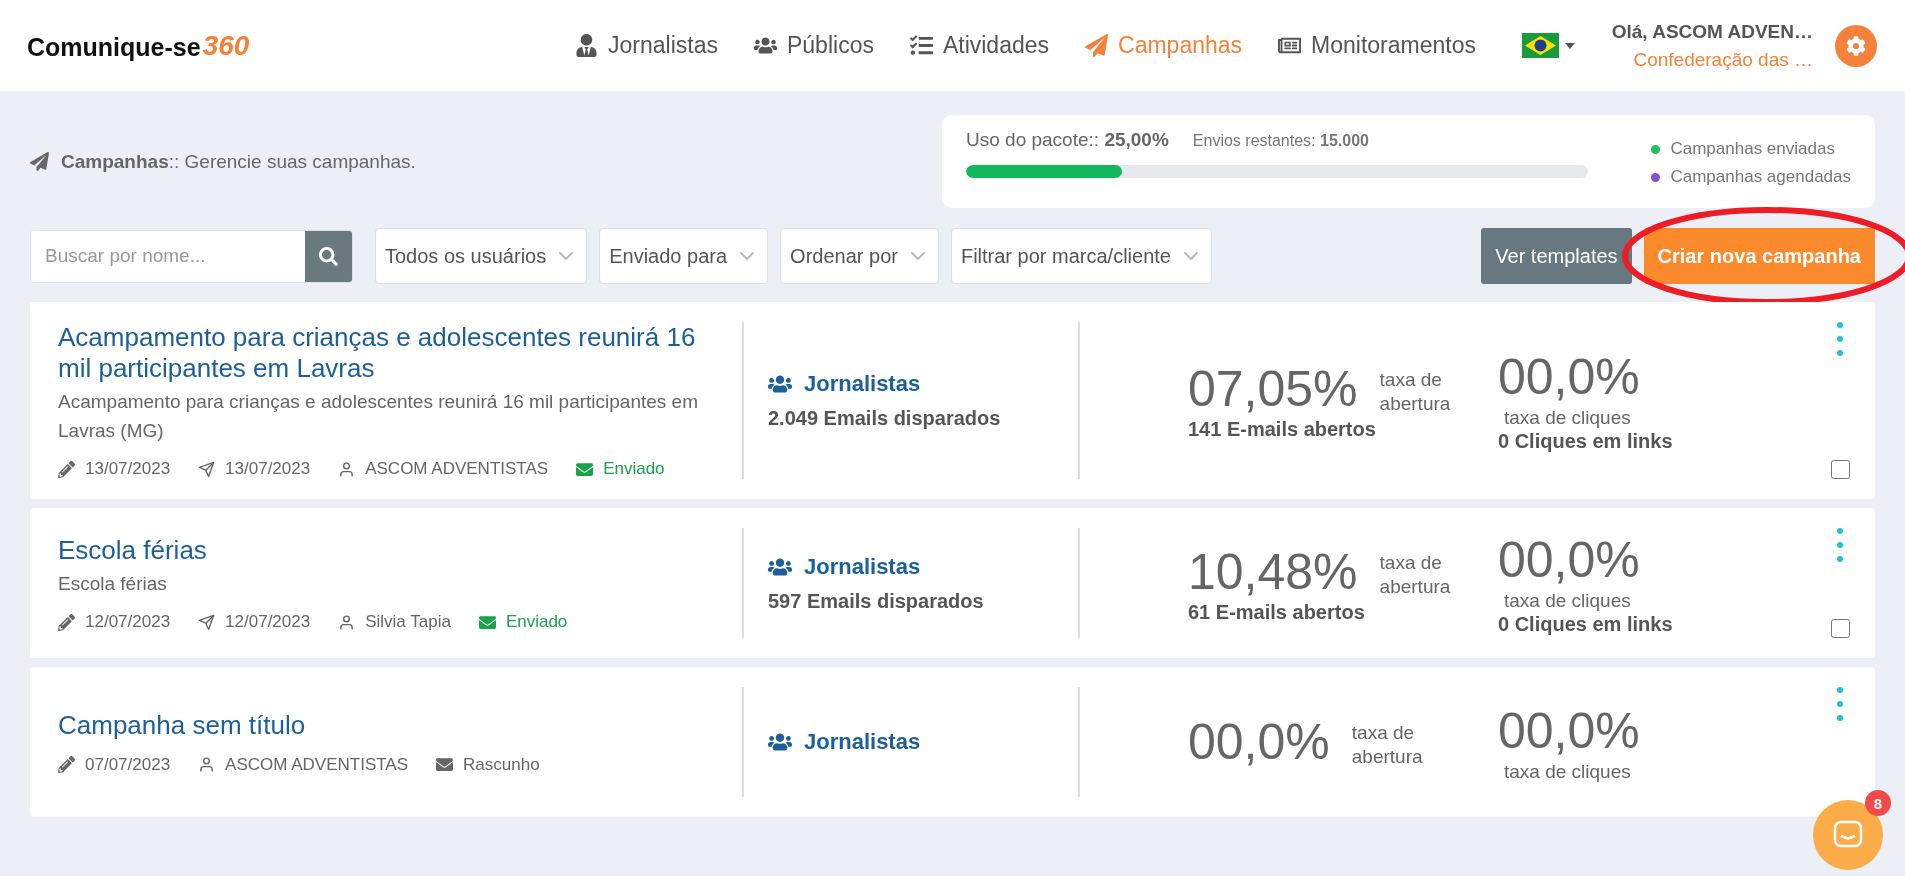 The width and height of the screenshot is (1905, 876). I want to click on opens-count: 61 E-mails abertos, so click(1277, 612).